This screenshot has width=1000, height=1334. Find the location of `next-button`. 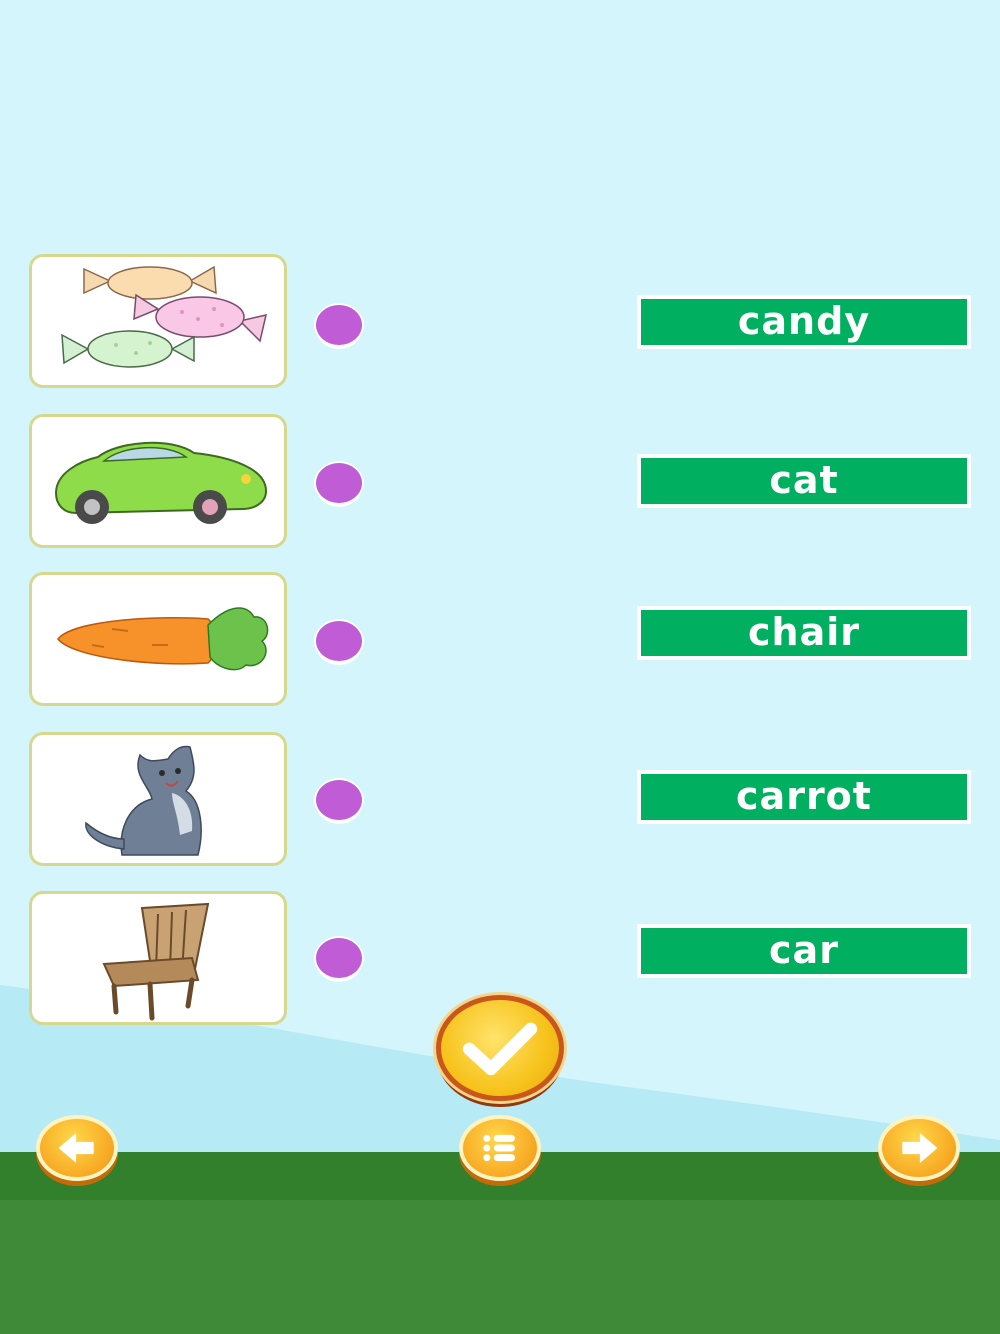

next-button is located at coordinates (919, 1148).